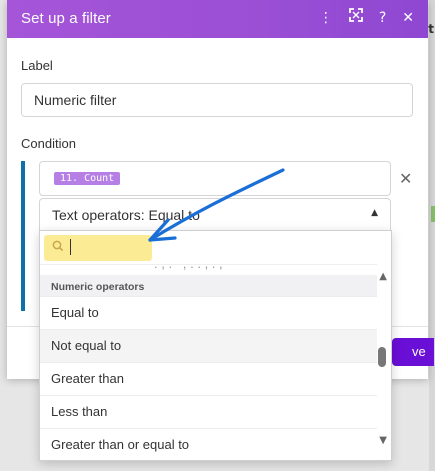 The width and height of the screenshot is (435, 471). Describe the element at coordinates (405, 178) in the screenshot. I see `remove-condition-icon: ✕` at that location.